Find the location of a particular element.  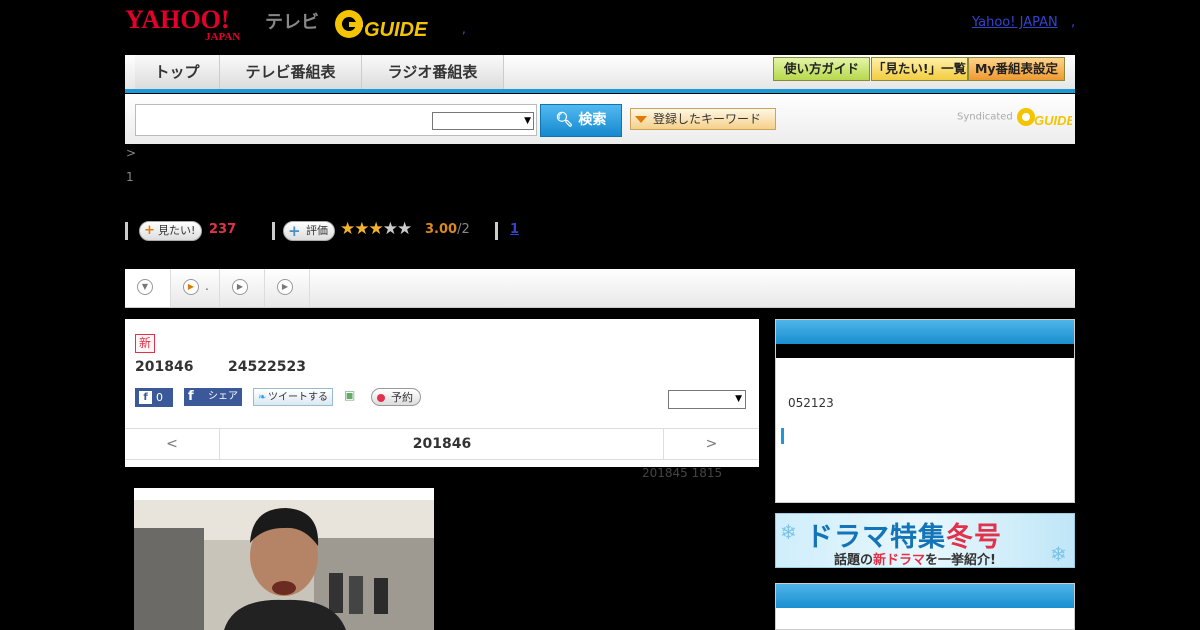

yahoo-japan-link: Yahoo! JAPAN is located at coordinates (1015, 22).